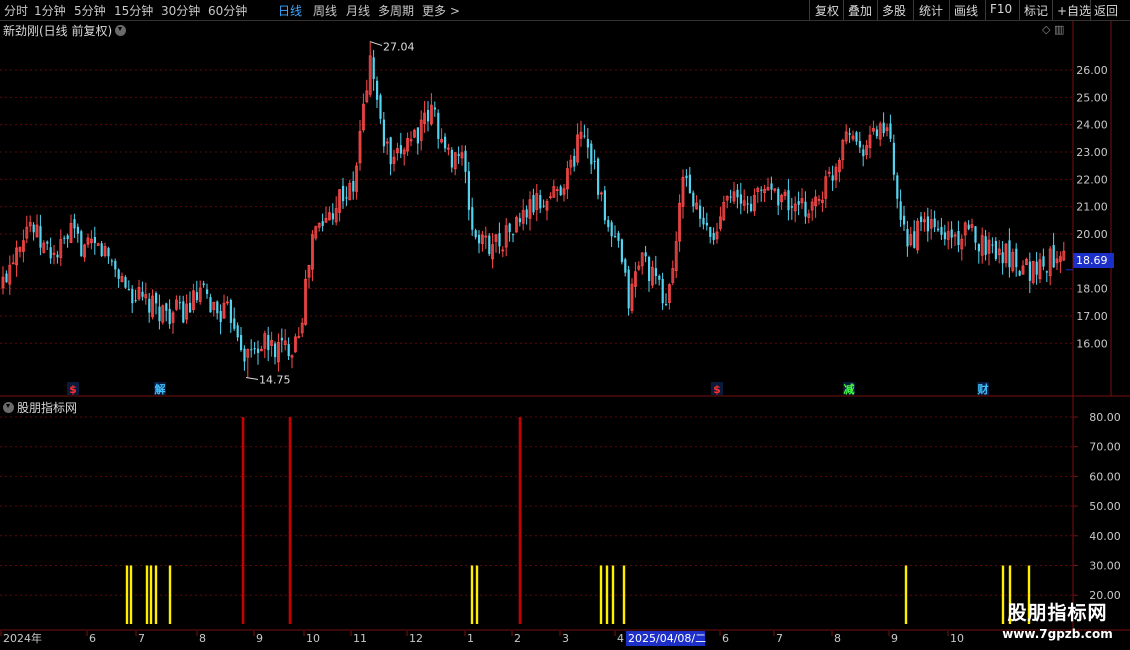 The height and width of the screenshot is (650, 1130). What do you see at coordinates (65, 30) in the screenshot?
I see `main-chart-title: 新劲刚(日线 前复权)` at bounding box center [65, 30].